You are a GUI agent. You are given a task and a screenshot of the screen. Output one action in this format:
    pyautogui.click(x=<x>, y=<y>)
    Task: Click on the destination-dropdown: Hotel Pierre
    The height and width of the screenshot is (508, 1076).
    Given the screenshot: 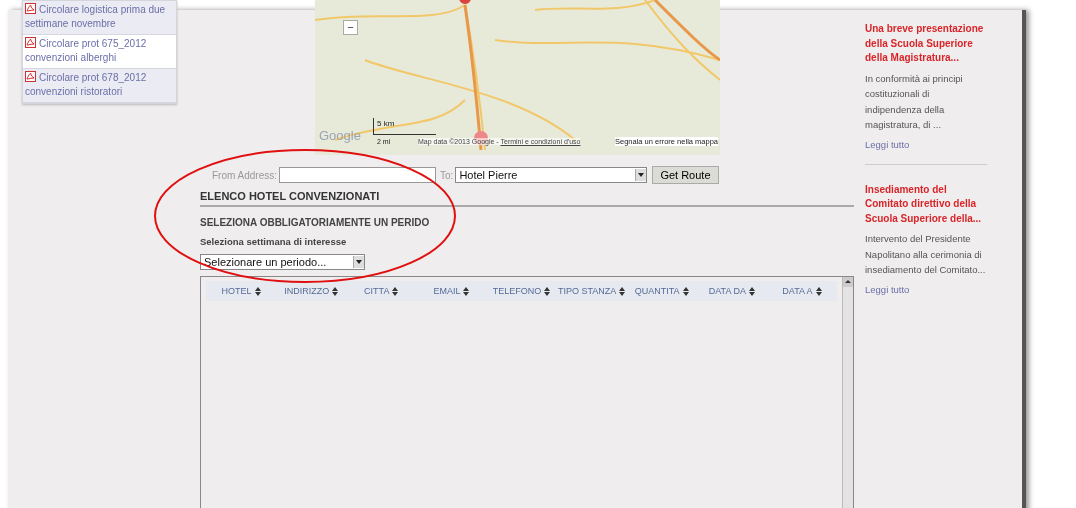 What is the action you would take?
    pyautogui.click(x=551, y=175)
    